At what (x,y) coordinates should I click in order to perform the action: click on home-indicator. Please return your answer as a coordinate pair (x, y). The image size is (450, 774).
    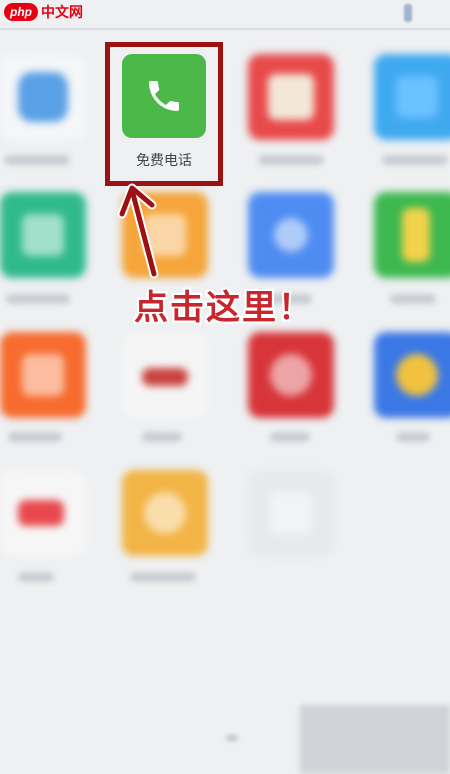
    Looking at the image, I should click on (232, 738).